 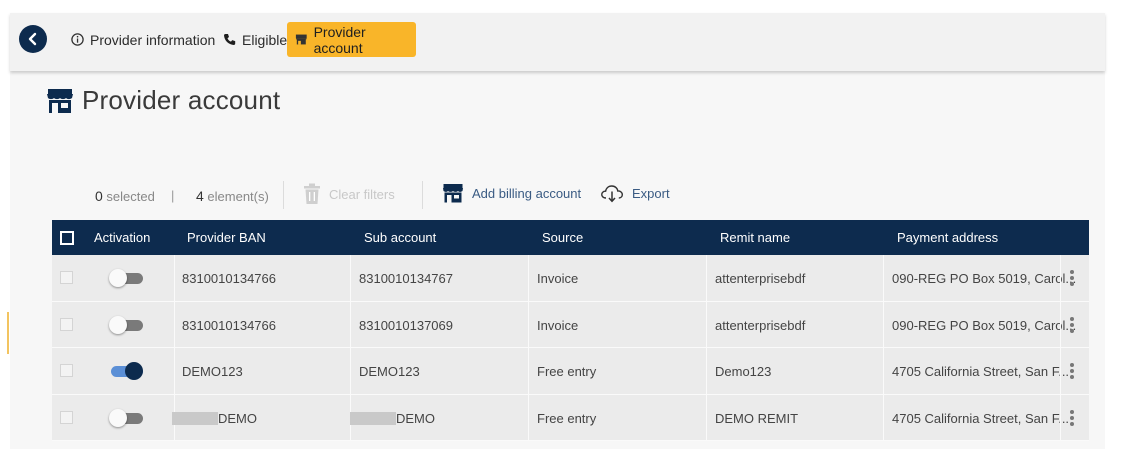 I want to click on cell-provider-ban-text: DEMO, so click(x=237, y=418).